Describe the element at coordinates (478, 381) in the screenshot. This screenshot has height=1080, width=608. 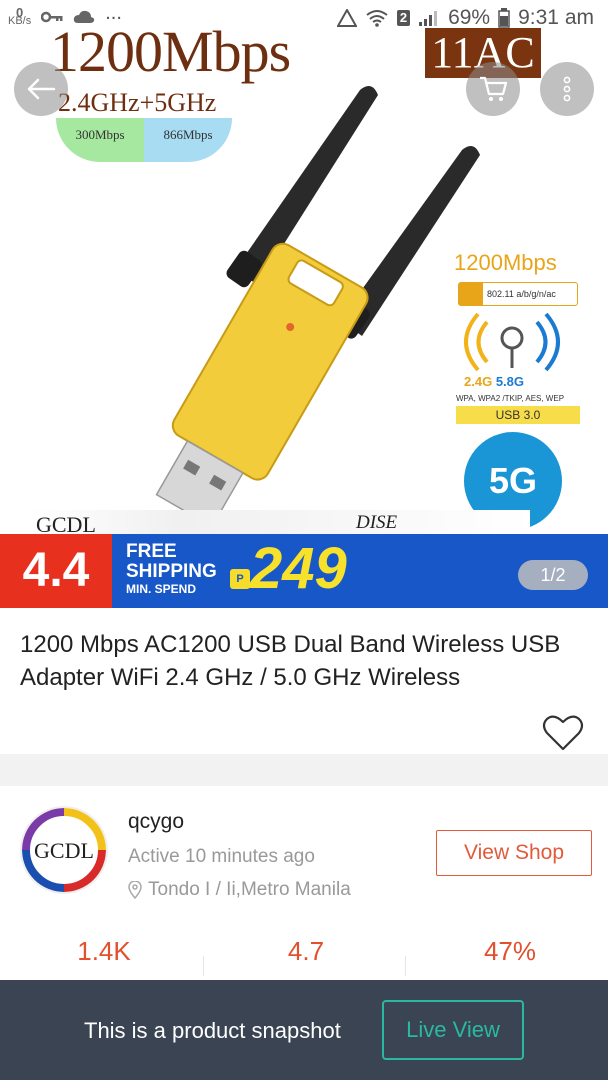
I see `spec-band-a: 2.4G` at that location.